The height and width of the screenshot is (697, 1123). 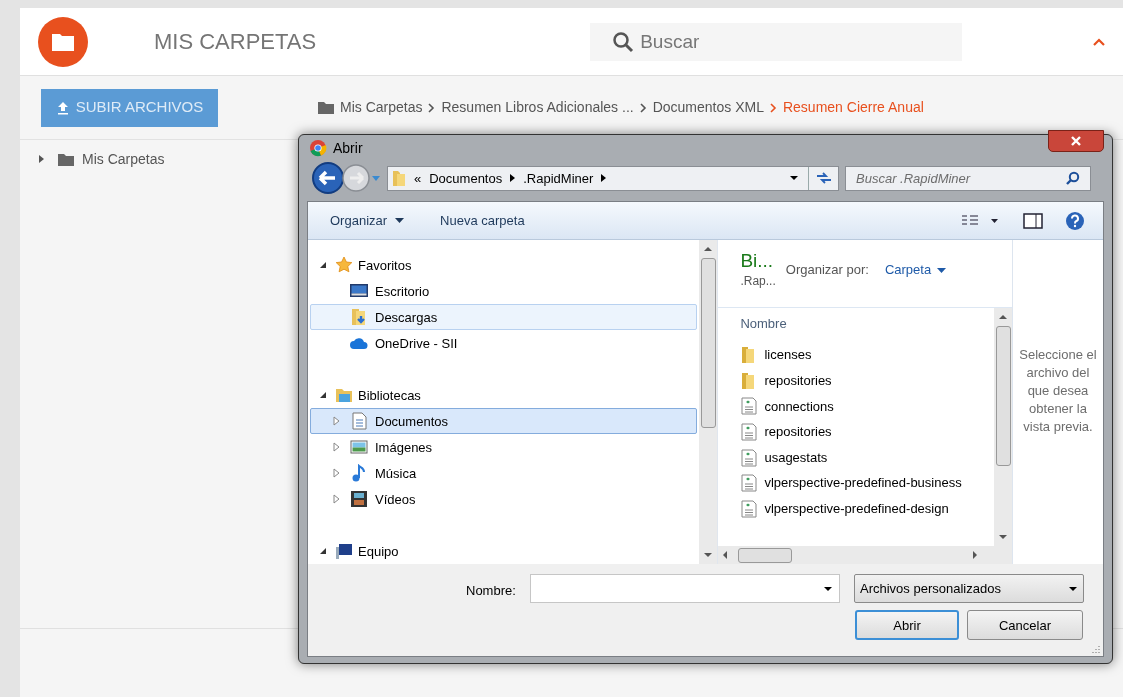 I want to click on nav-item: Descargas, so click(x=504, y=317).